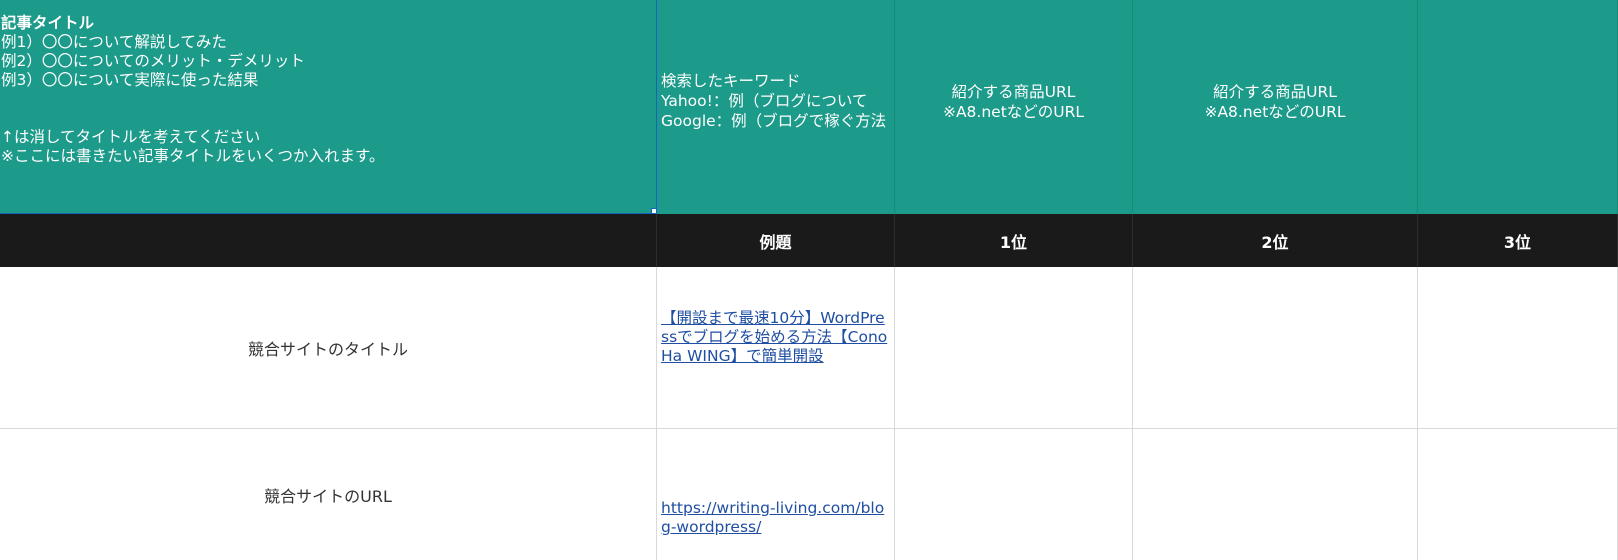  What do you see at coordinates (1518, 107) in the screenshot?
I see `empty-header-cell` at bounding box center [1518, 107].